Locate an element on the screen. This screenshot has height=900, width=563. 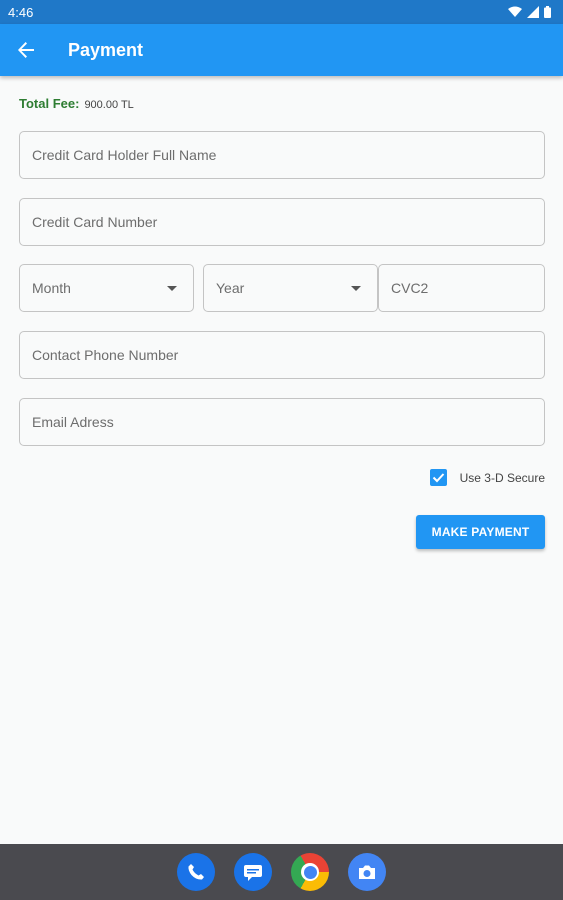
total-fee-value: 900.00 TL is located at coordinates (109, 105).